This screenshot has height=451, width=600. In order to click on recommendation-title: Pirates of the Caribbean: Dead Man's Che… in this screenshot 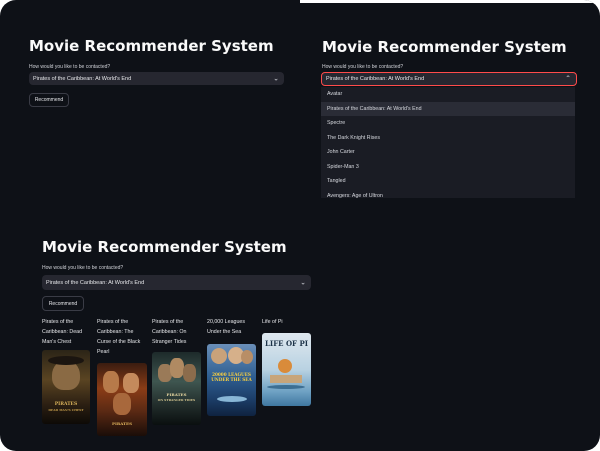, I will do `click(62, 332)`.